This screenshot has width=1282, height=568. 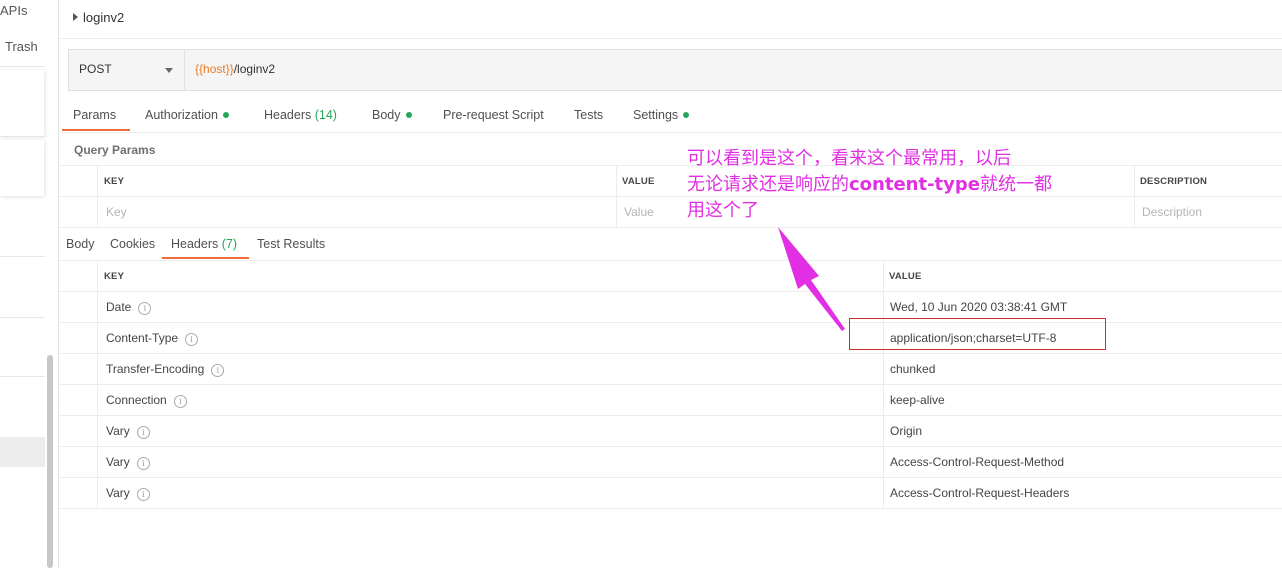 I want to click on header-value: chunked, so click(x=913, y=369).